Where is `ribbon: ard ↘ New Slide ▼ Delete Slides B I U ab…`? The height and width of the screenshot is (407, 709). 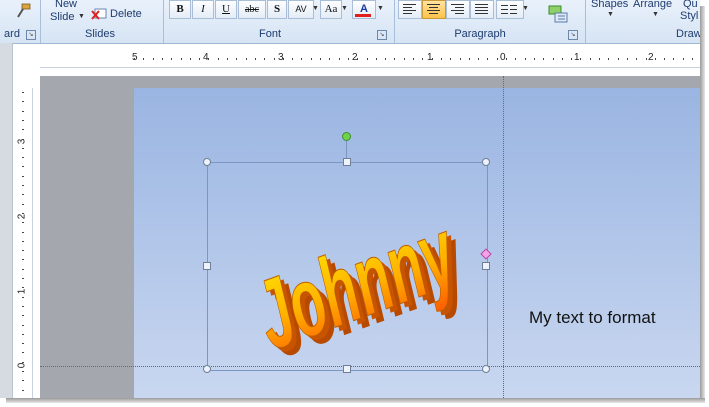 ribbon: ard ↘ New Slide ▼ Delete Slides B I U ab… is located at coordinates (350, 22).